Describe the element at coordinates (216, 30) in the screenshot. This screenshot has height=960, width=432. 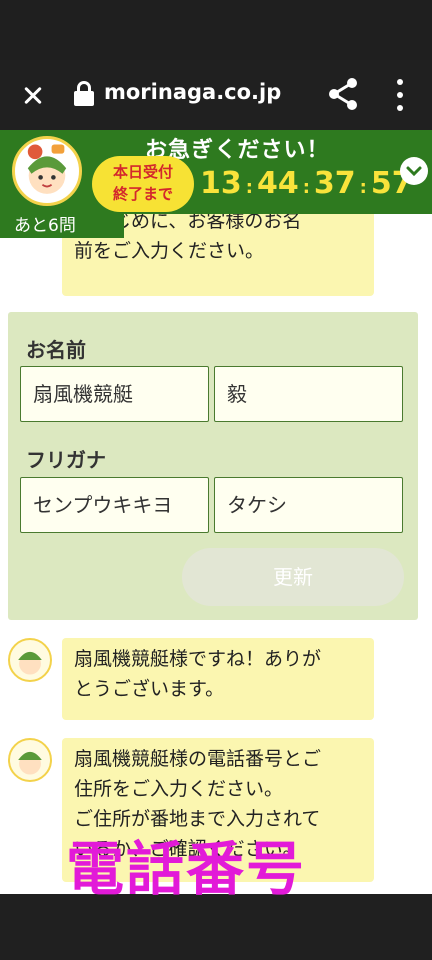
I see `status-bar-area` at that location.